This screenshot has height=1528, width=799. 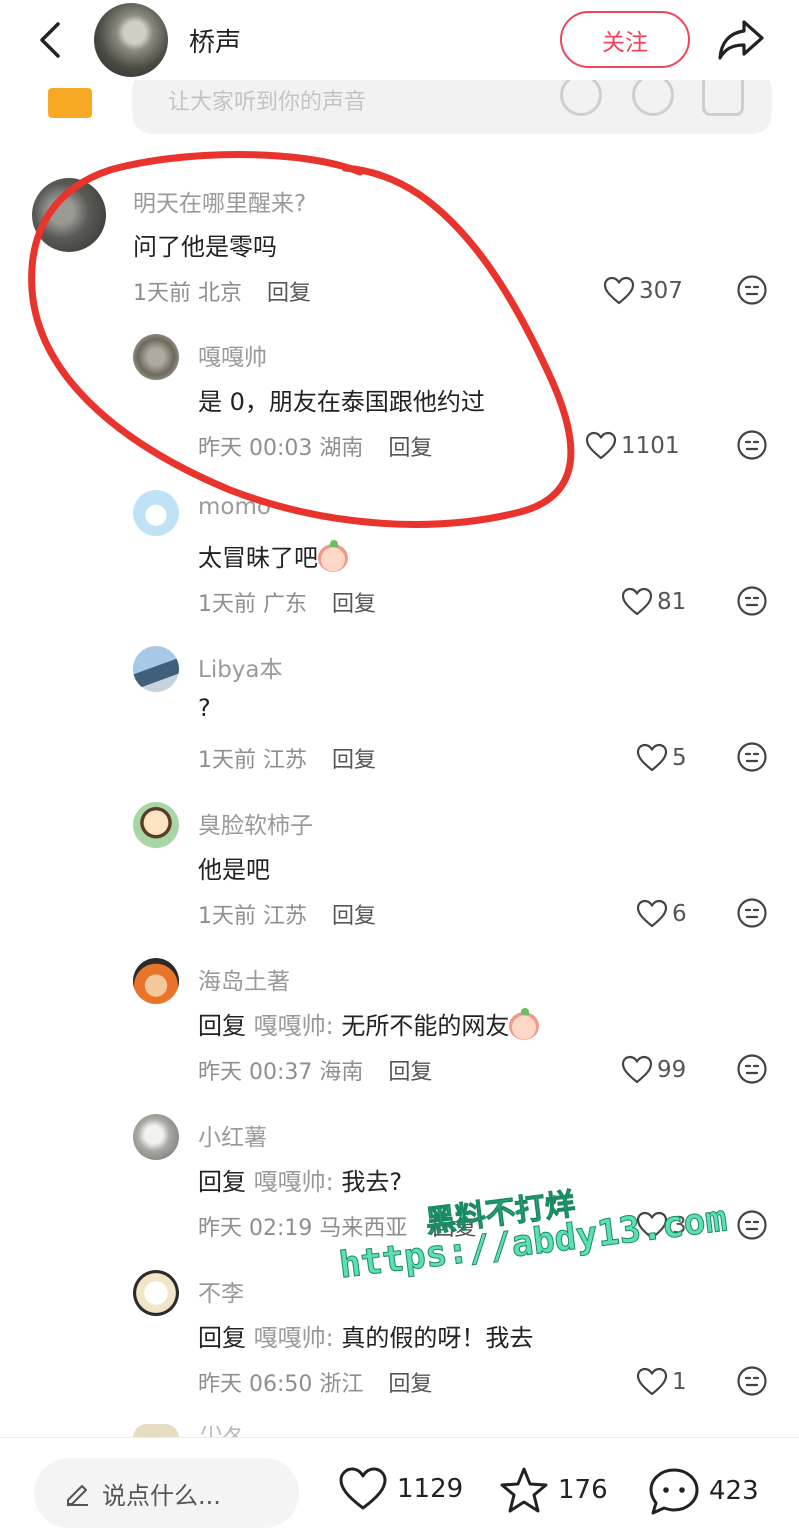 I want to click on like-count: 1101, so click(x=650, y=446).